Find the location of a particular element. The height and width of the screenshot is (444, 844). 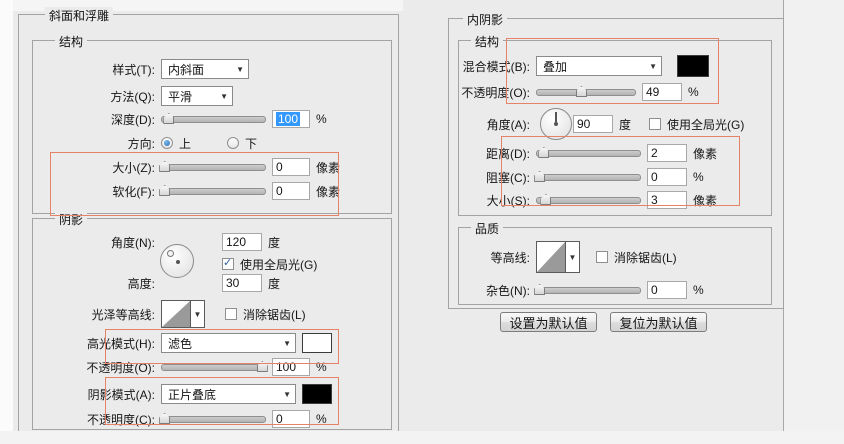

highlight-opacity-row: 不透明度(O): 100 % is located at coordinates (176, 367).